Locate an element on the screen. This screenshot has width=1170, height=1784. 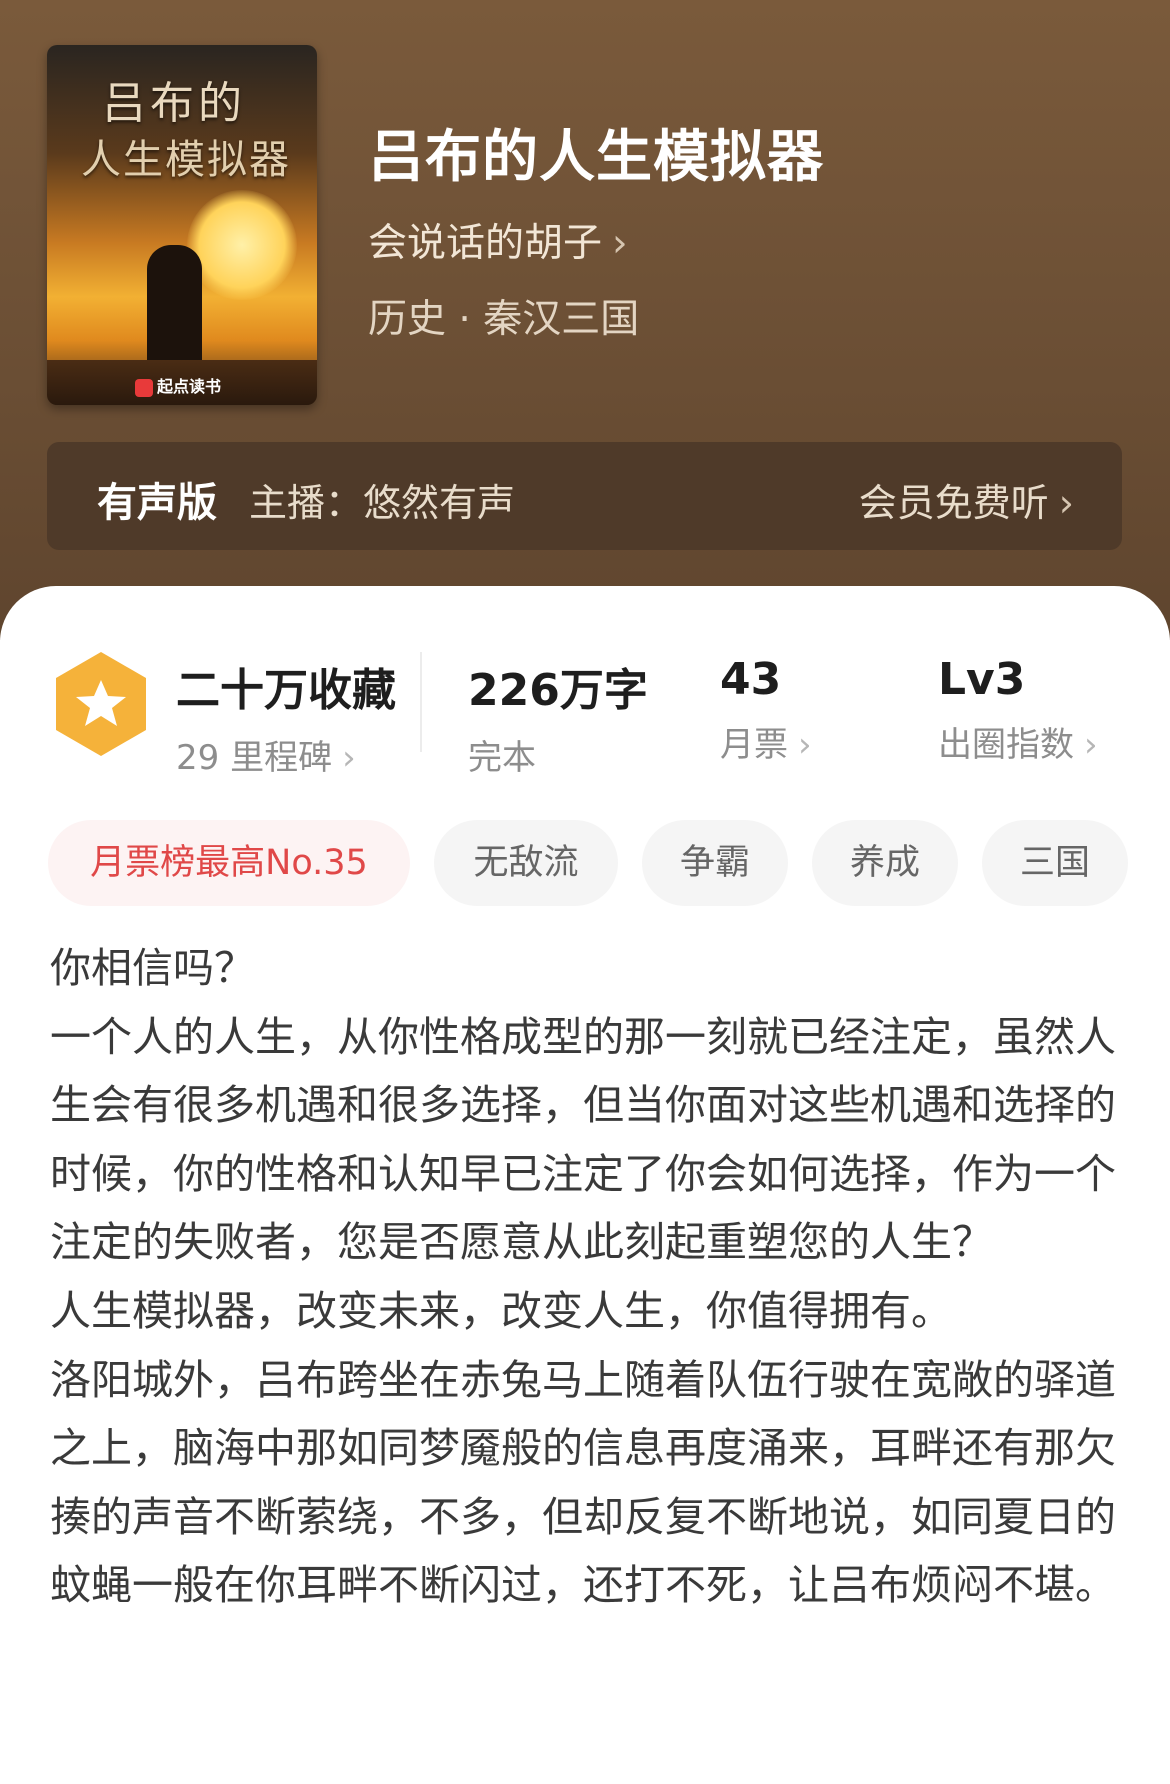
milestones-label: 29 里程碑 is located at coordinates (254, 758).